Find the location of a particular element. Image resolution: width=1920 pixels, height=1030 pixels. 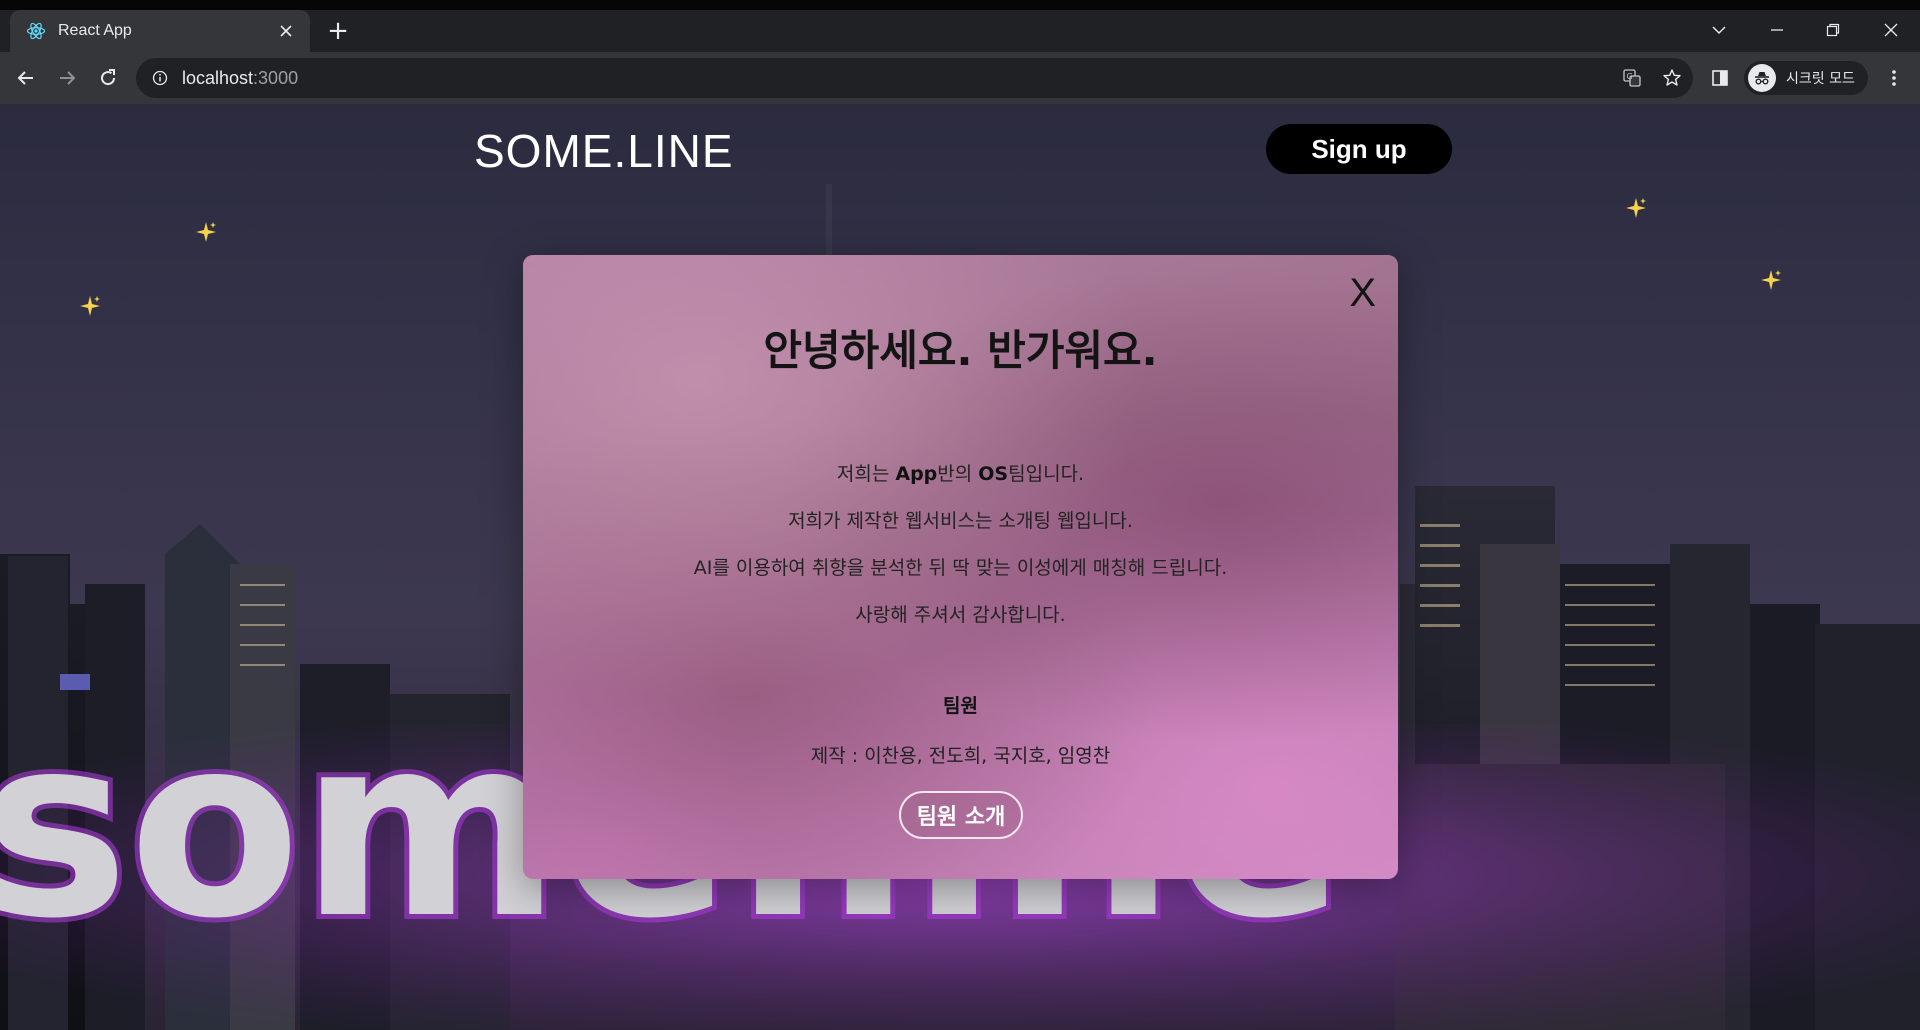

team-intro-button: 팀원 소개 is located at coordinates (961, 815).